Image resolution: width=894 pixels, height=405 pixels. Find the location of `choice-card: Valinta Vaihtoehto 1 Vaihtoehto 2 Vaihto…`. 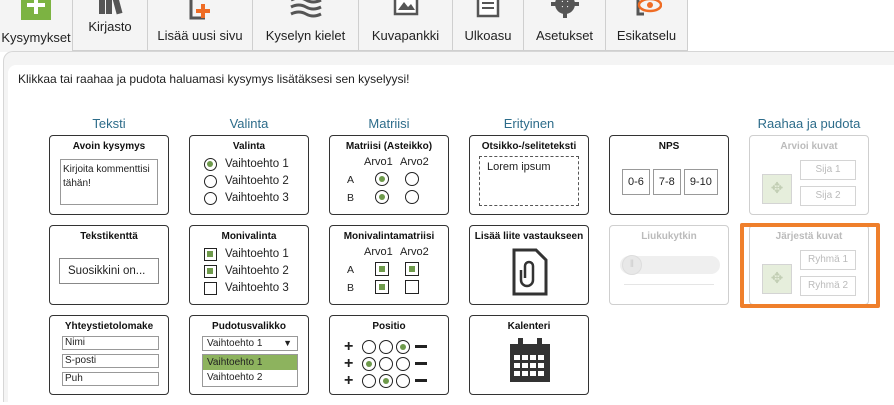

choice-card: Valinta Vaihtoehto 1 Vaihtoehto 2 Vaihto… is located at coordinates (249, 175).